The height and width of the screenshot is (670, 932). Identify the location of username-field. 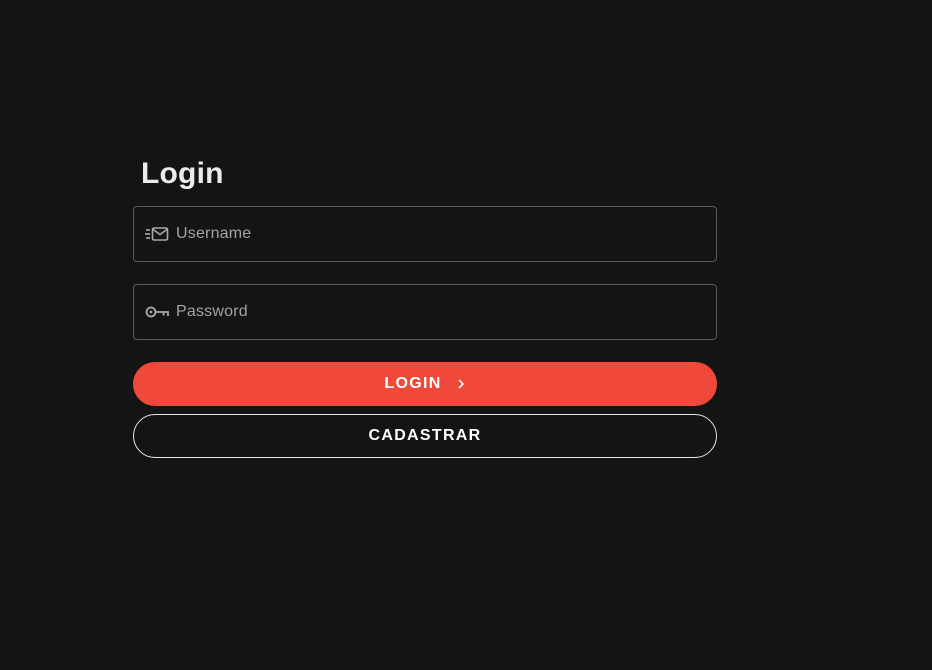
(425, 234).